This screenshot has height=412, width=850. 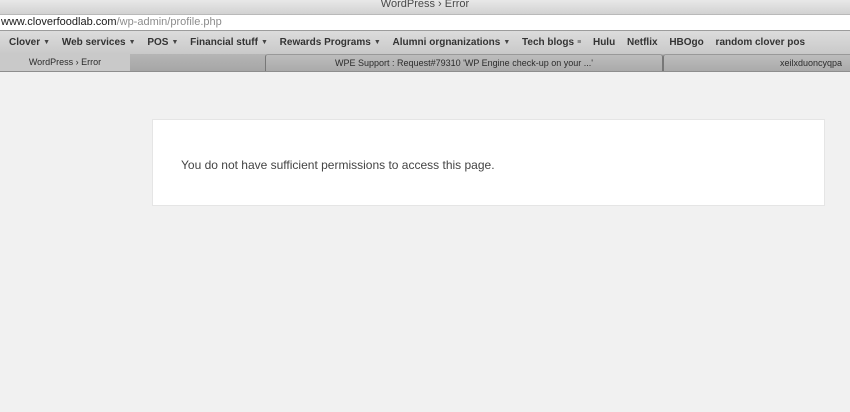 I want to click on window-title: WordPress › Error, so click(x=425, y=5).